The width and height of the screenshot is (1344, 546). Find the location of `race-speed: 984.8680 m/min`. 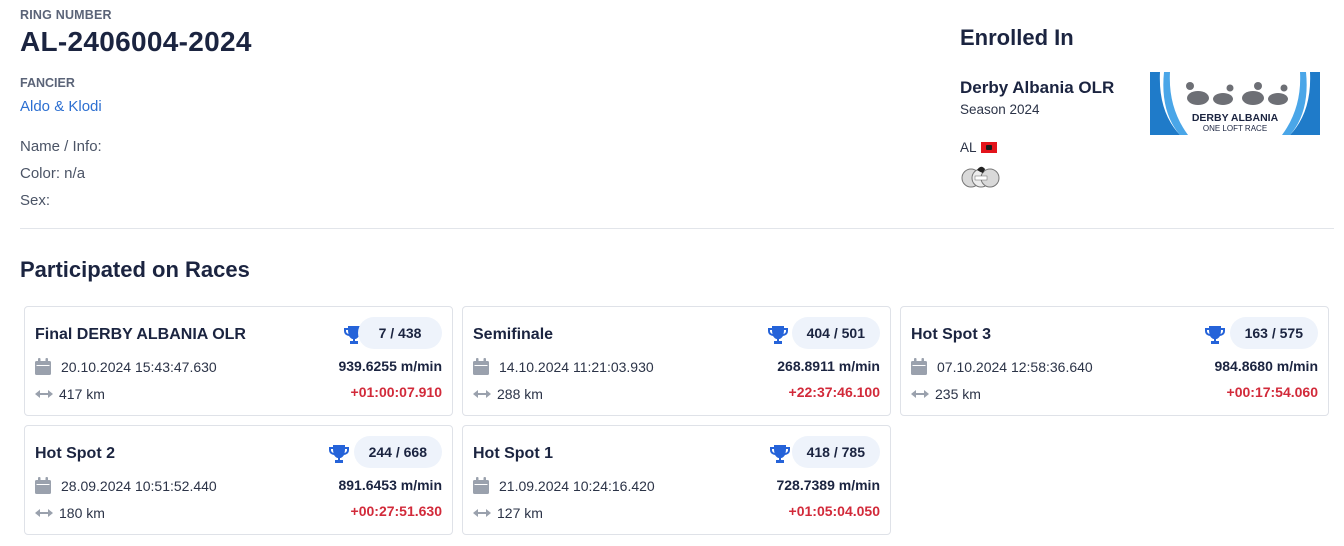

race-speed: 984.8680 m/min is located at coordinates (1266, 366).